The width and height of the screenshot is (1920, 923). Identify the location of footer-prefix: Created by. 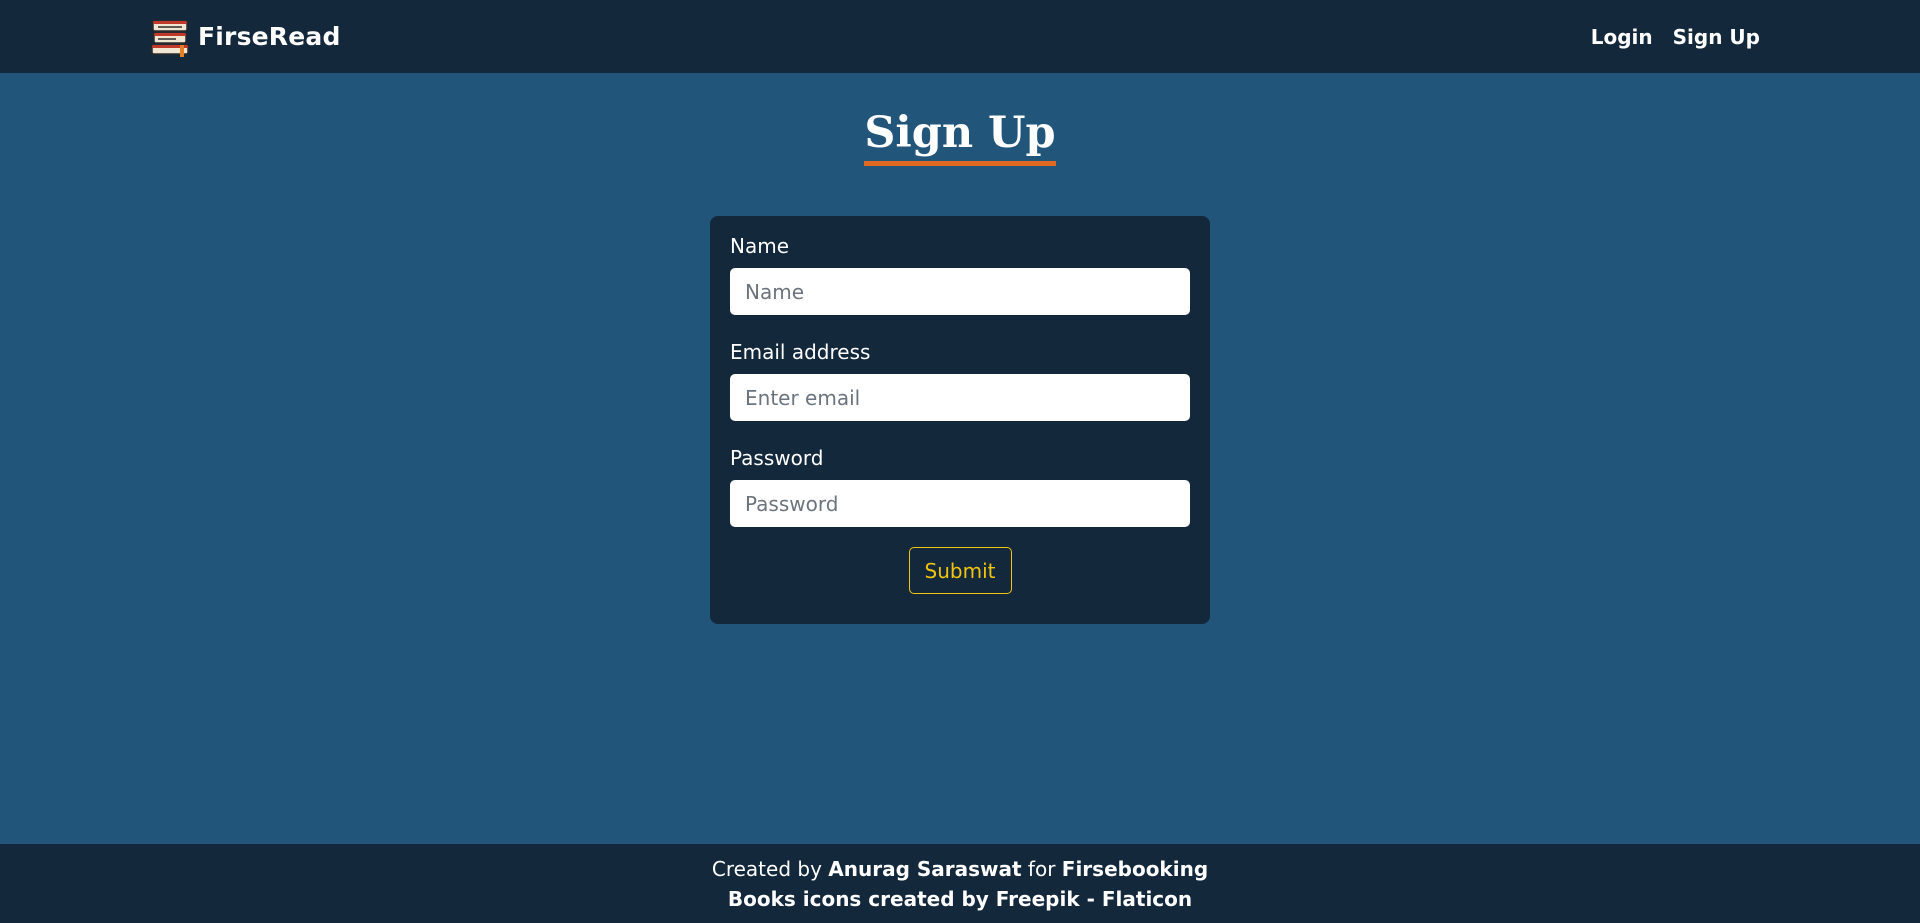
(766, 868).